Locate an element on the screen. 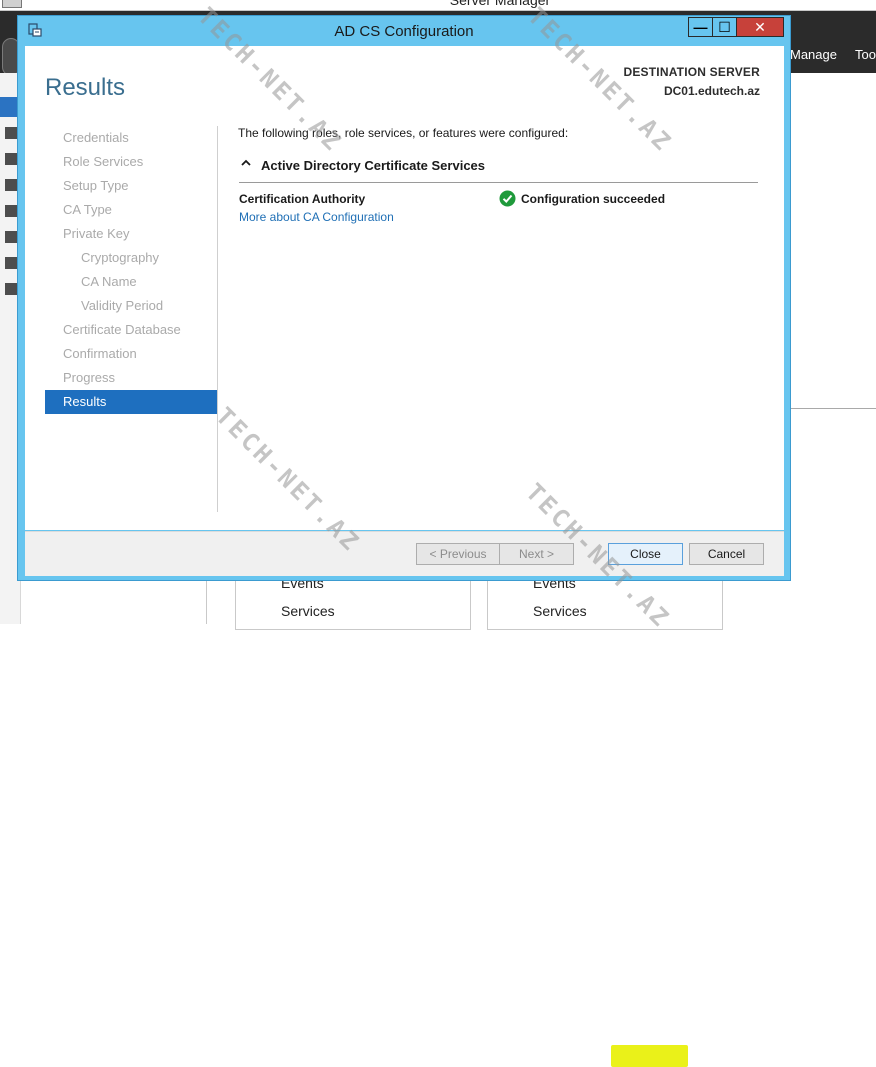 This screenshot has width=876, height=1067. server-manager-title: Server Manager is located at coordinates (500, 4).